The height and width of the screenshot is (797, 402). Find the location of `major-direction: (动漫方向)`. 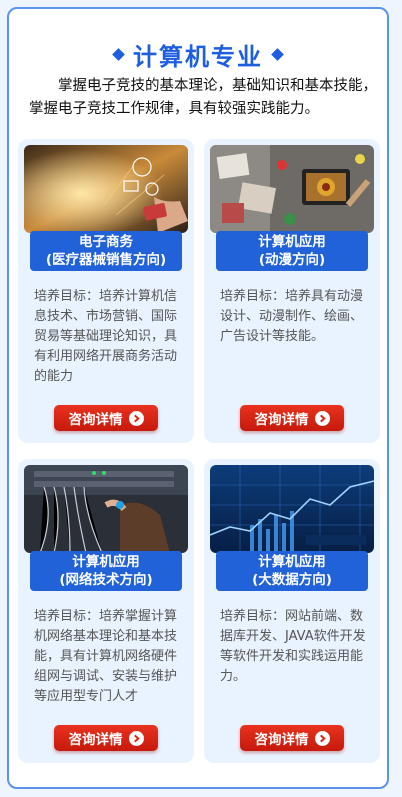

major-direction: (动漫方向) is located at coordinates (292, 260).